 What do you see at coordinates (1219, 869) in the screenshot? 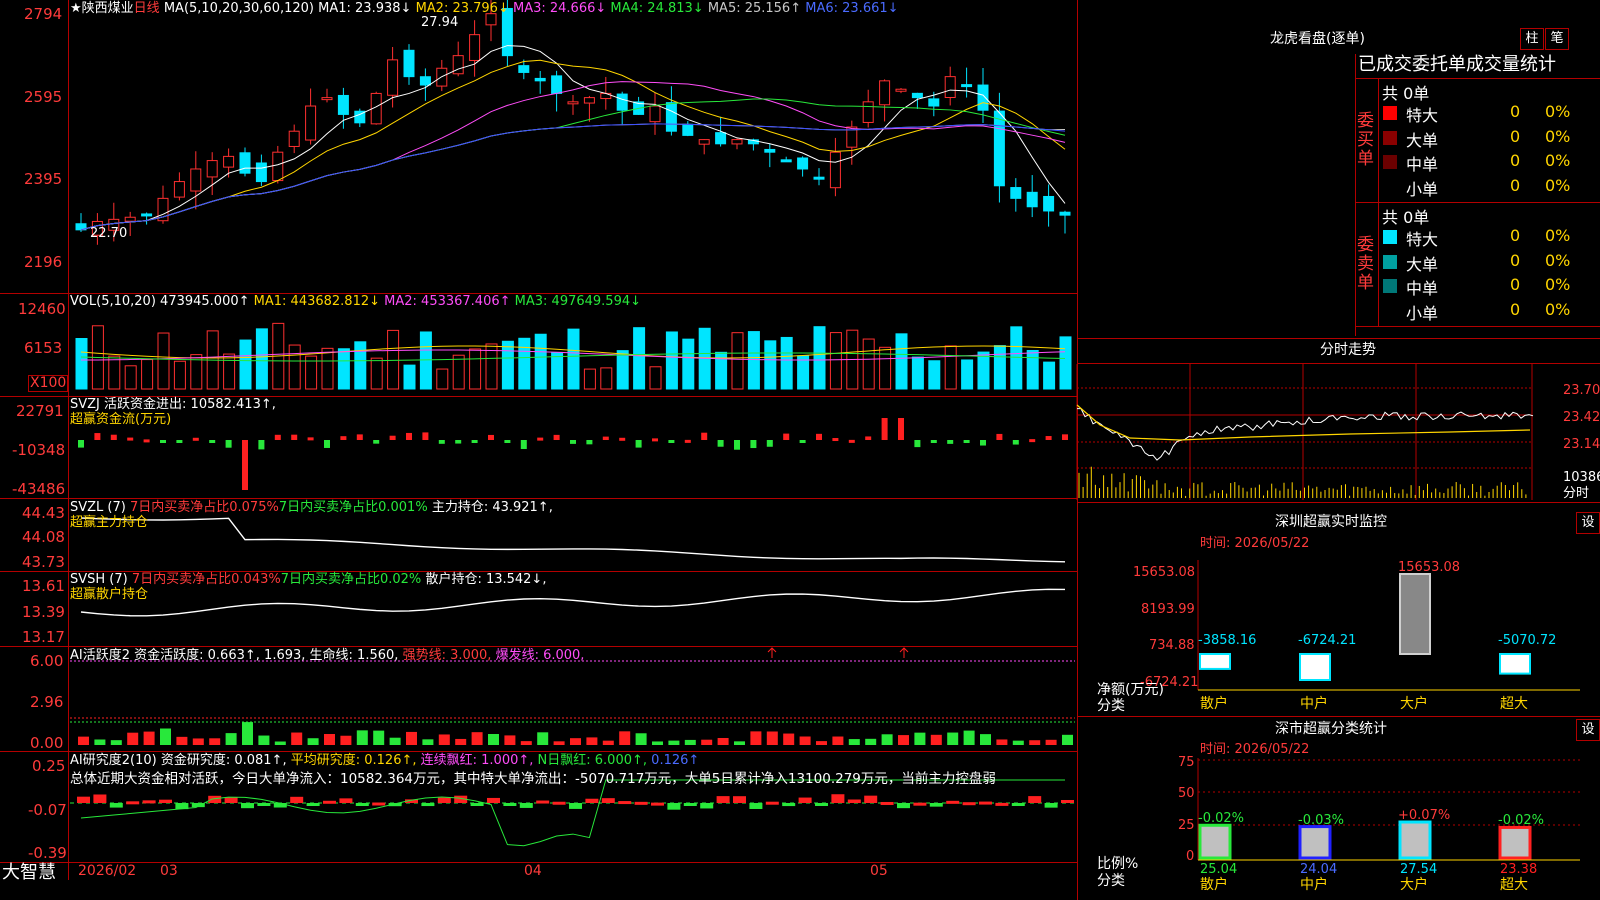
I see `sz-class-value-label: 25.04` at bounding box center [1219, 869].